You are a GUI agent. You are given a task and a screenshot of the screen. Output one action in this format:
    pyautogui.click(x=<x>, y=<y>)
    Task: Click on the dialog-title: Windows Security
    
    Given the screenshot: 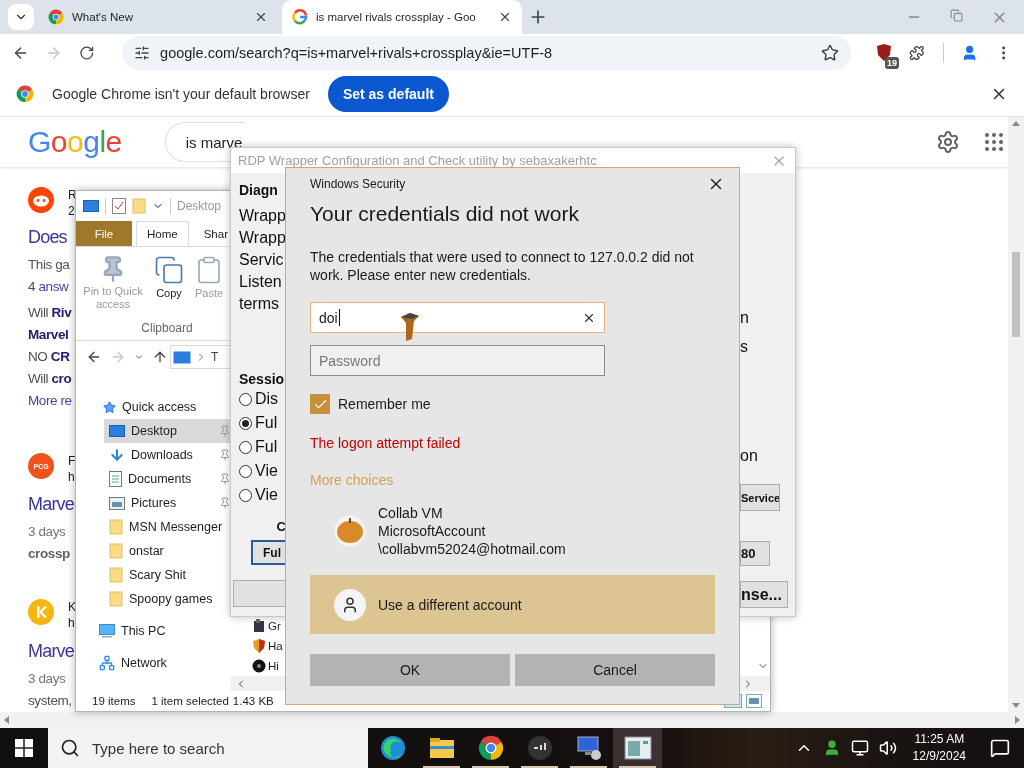 What is the action you would take?
    pyautogui.click(x=358, y=184)
    